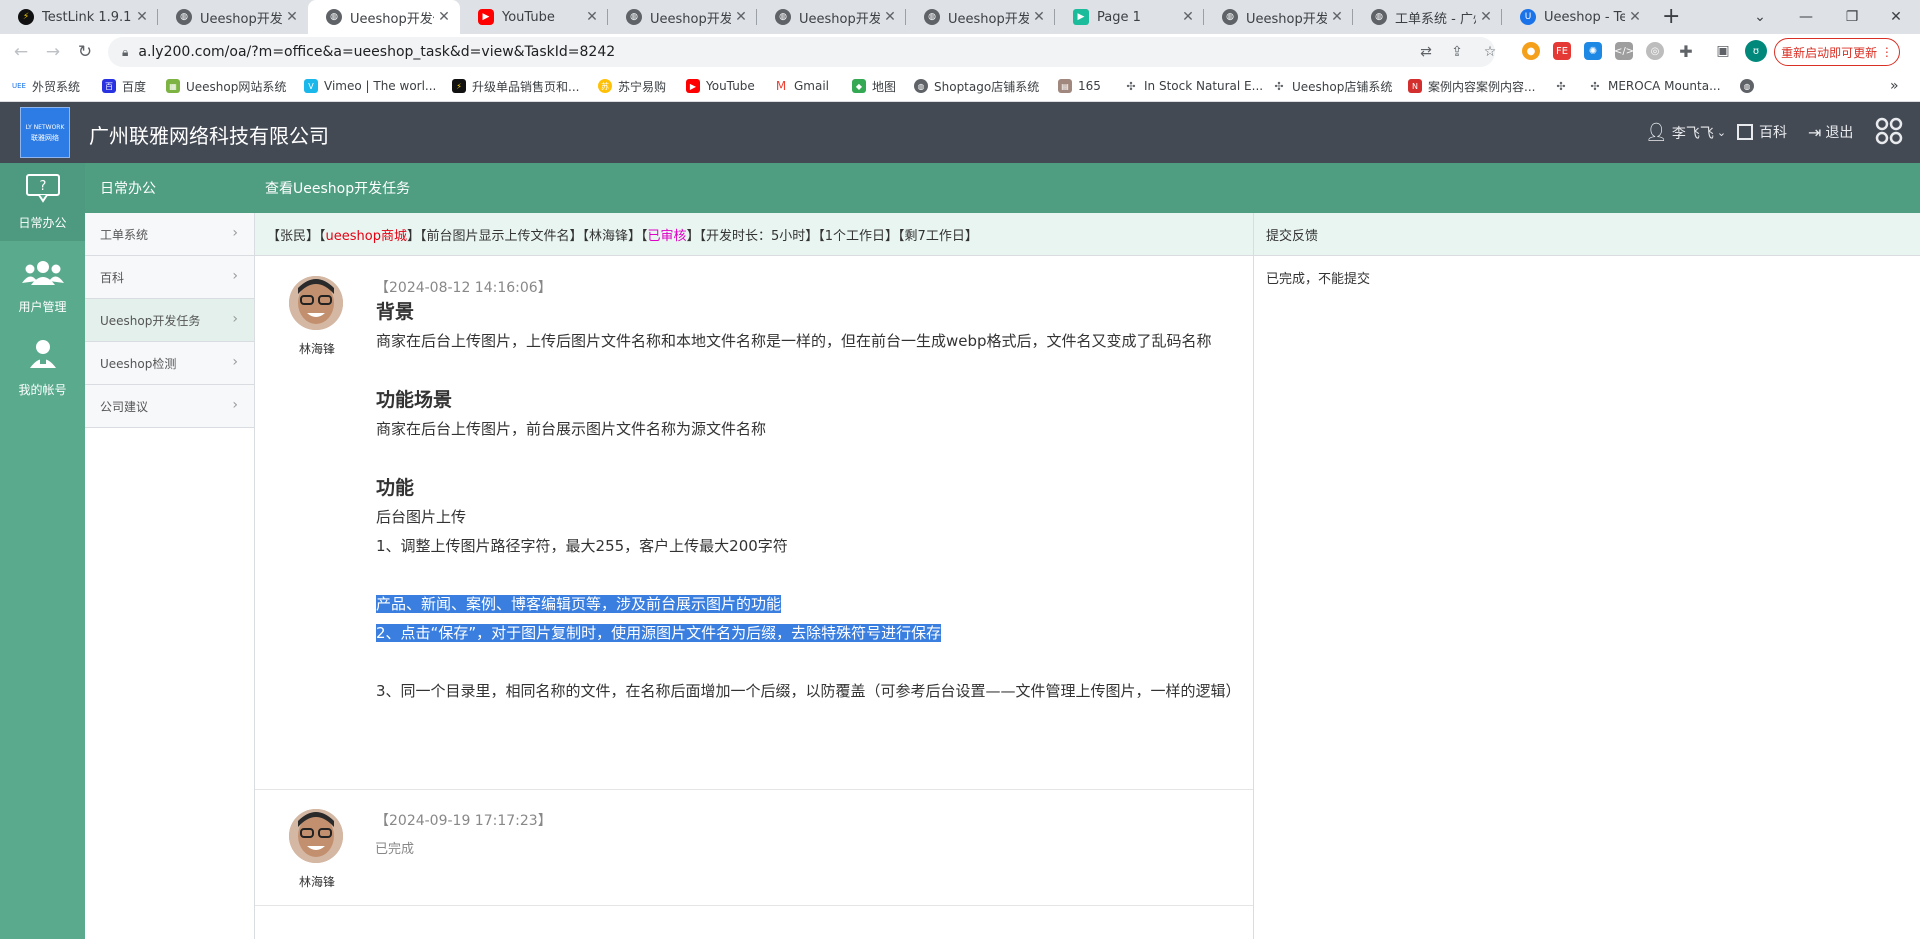 The image size is (1920, 939). What do you see at coordinates (801, 86) in the screenshot?
I see `bookmark-item: M Gmail` at bounding box center [801, 86].